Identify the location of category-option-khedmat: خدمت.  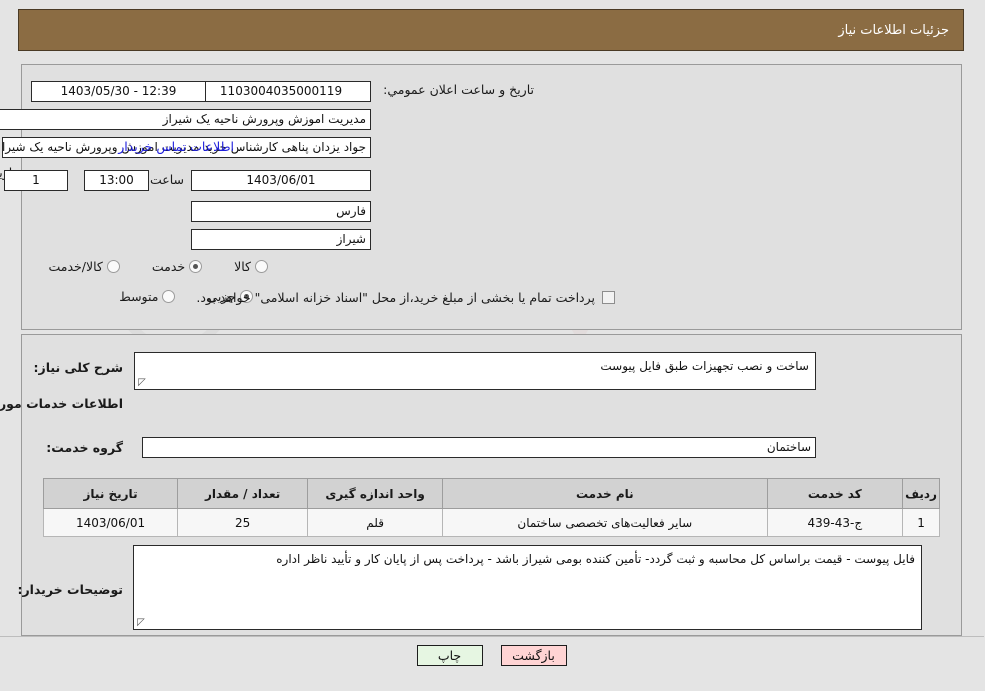
(181, 266).